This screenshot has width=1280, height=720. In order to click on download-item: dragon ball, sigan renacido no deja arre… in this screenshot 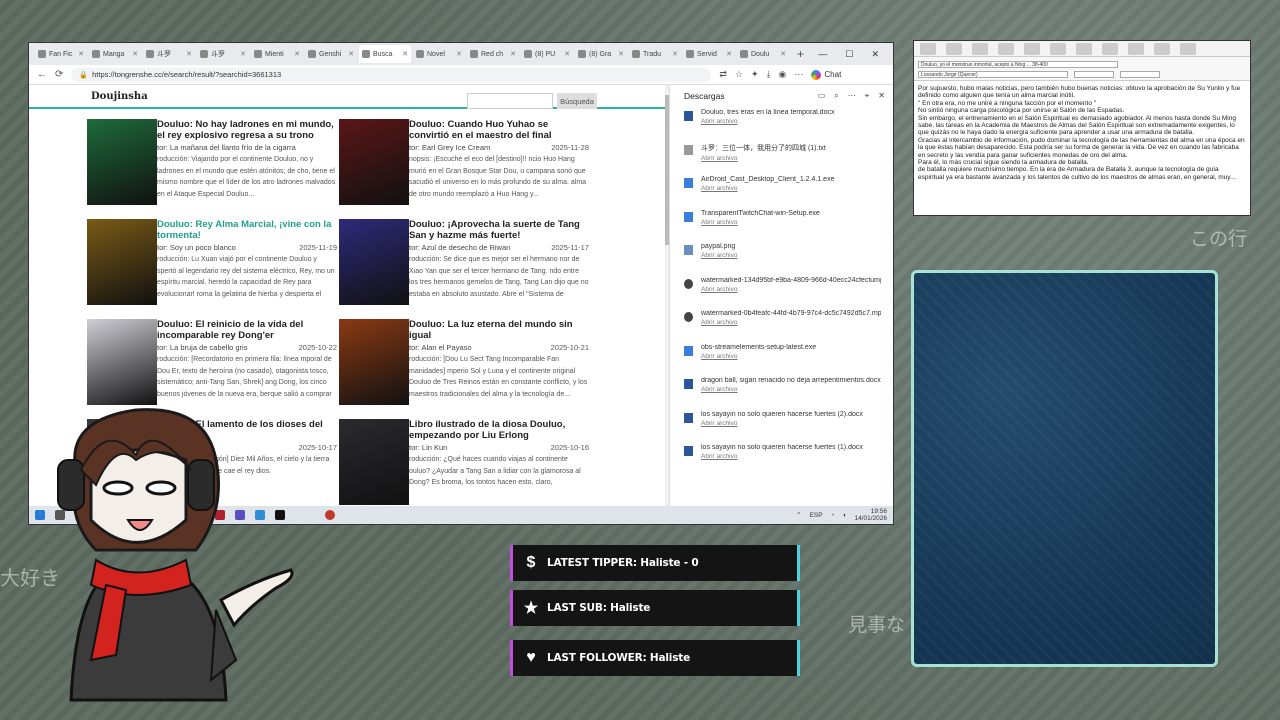, I will do `click(781, 392)`.